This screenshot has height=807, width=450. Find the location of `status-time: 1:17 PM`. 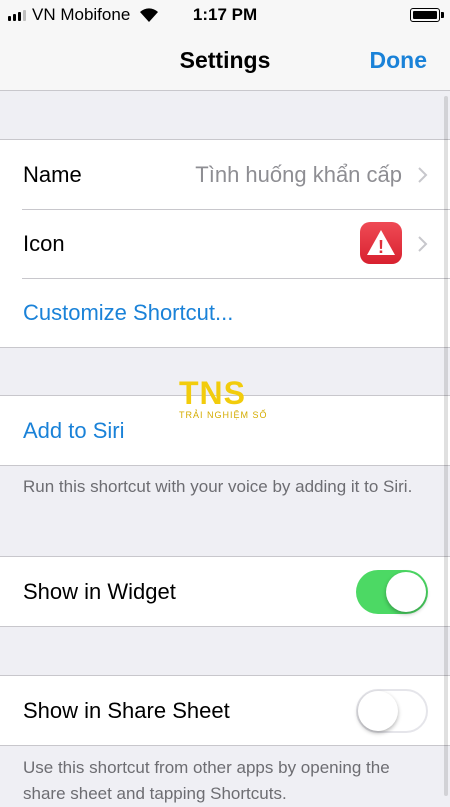

status-time: 1:17 PM is located at coordinates (225, 14).